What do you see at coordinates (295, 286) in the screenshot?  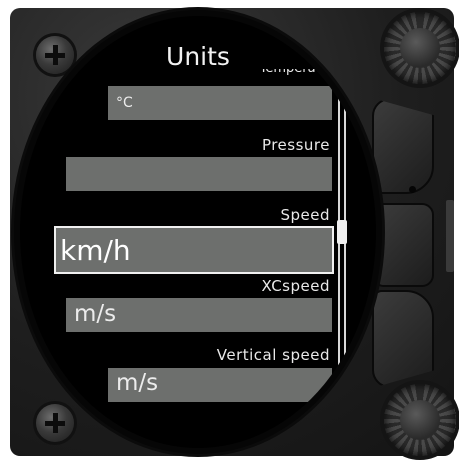 I see `xcspeed-label: XCspeed` at bounding box center [295, 286].